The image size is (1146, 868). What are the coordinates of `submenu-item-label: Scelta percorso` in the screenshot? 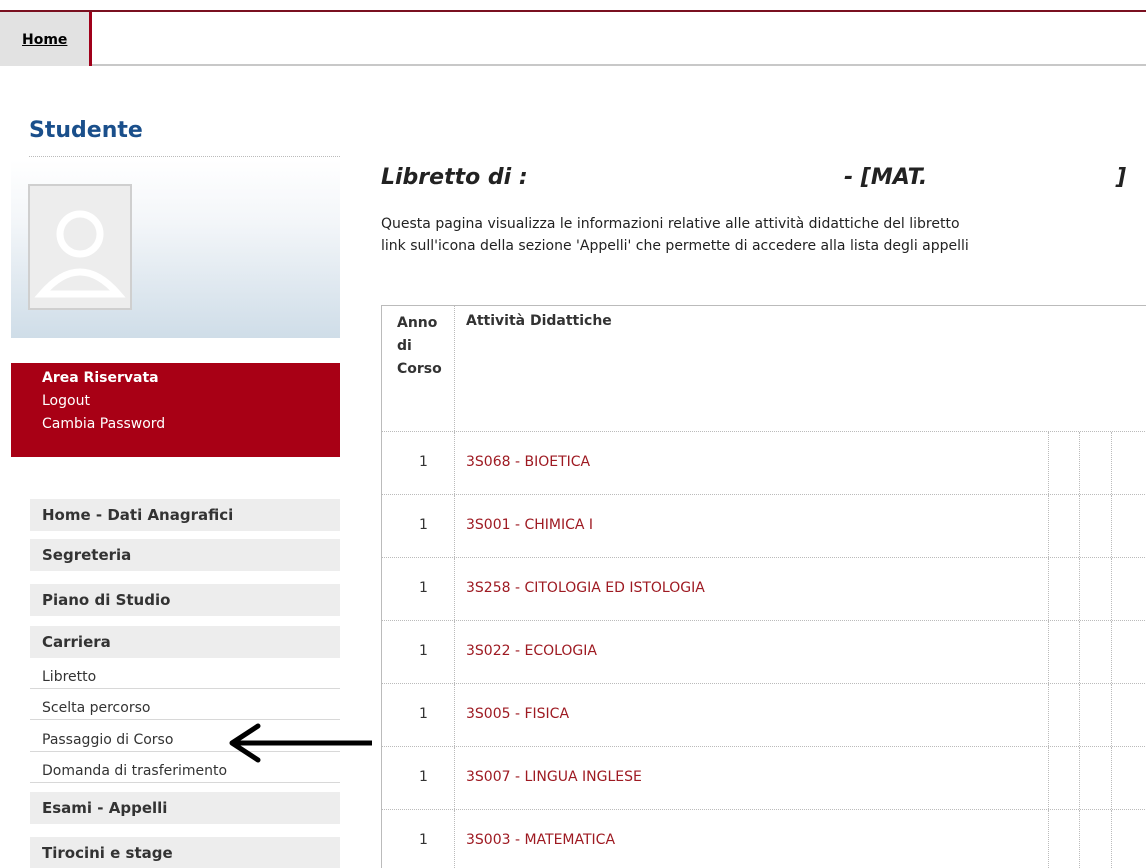 It's located at (96, 708).